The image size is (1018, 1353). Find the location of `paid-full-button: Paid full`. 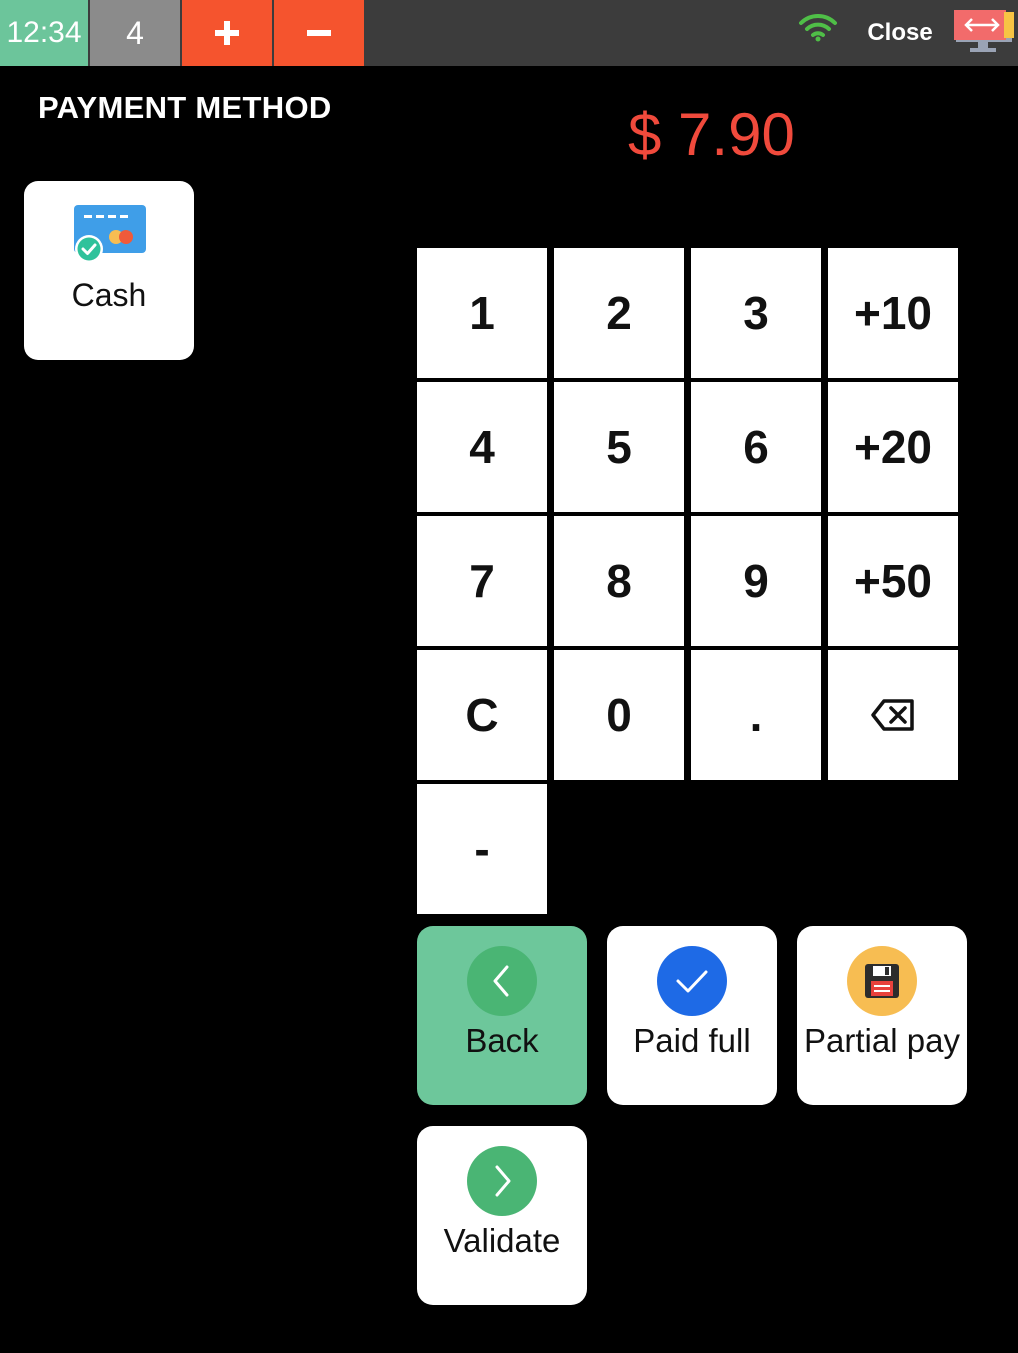

paid-full-button: Paid full is located at coordinates (692, 1015).